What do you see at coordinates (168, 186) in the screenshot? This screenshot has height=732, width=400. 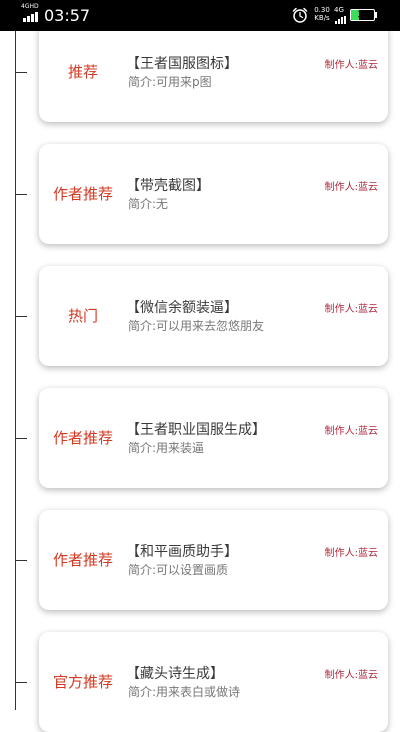 I see `card-title: 【带壳截图】` at bounding box center [168, 186].